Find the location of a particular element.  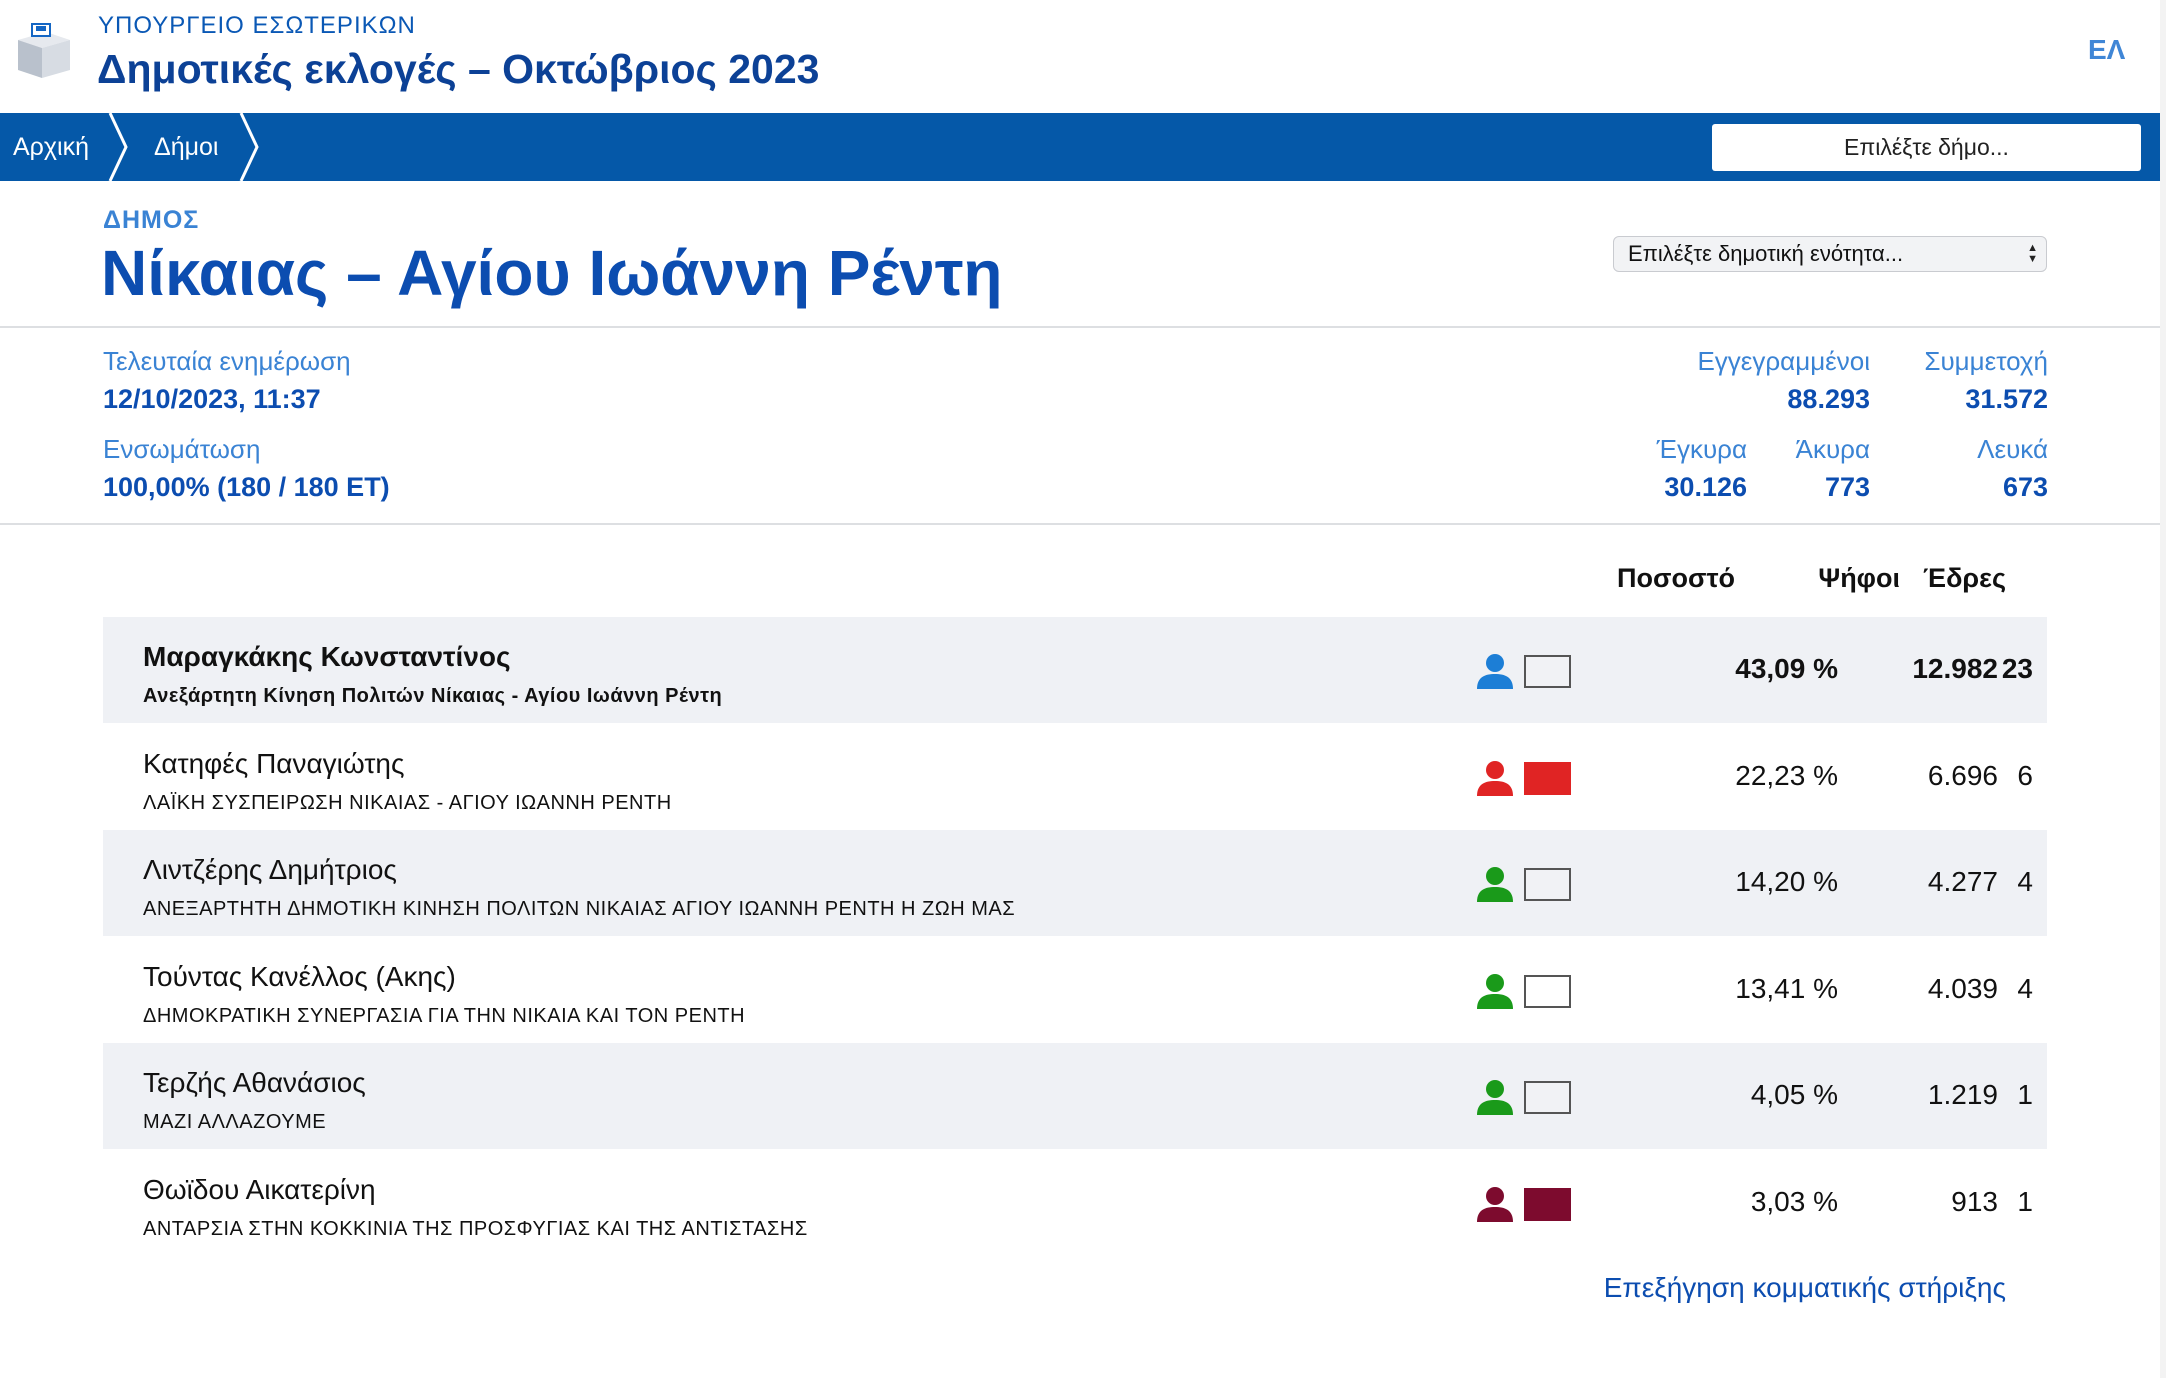

candidate-name: Λιντζέρης Δημήτριος is located at coordinates (270, 869).